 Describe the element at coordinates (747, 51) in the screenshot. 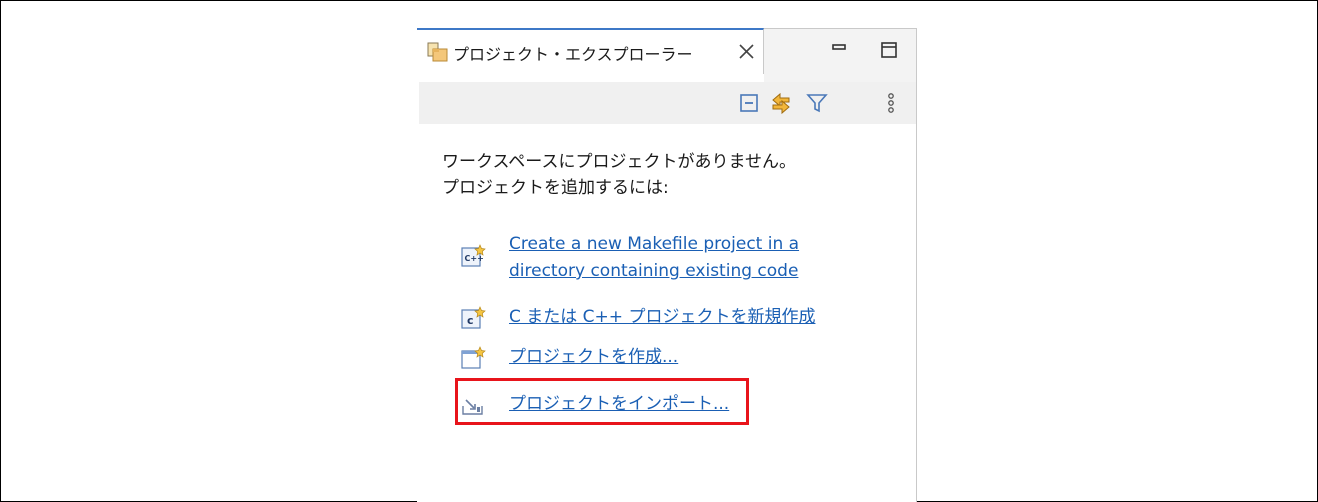

I see `close-icon` at that location.